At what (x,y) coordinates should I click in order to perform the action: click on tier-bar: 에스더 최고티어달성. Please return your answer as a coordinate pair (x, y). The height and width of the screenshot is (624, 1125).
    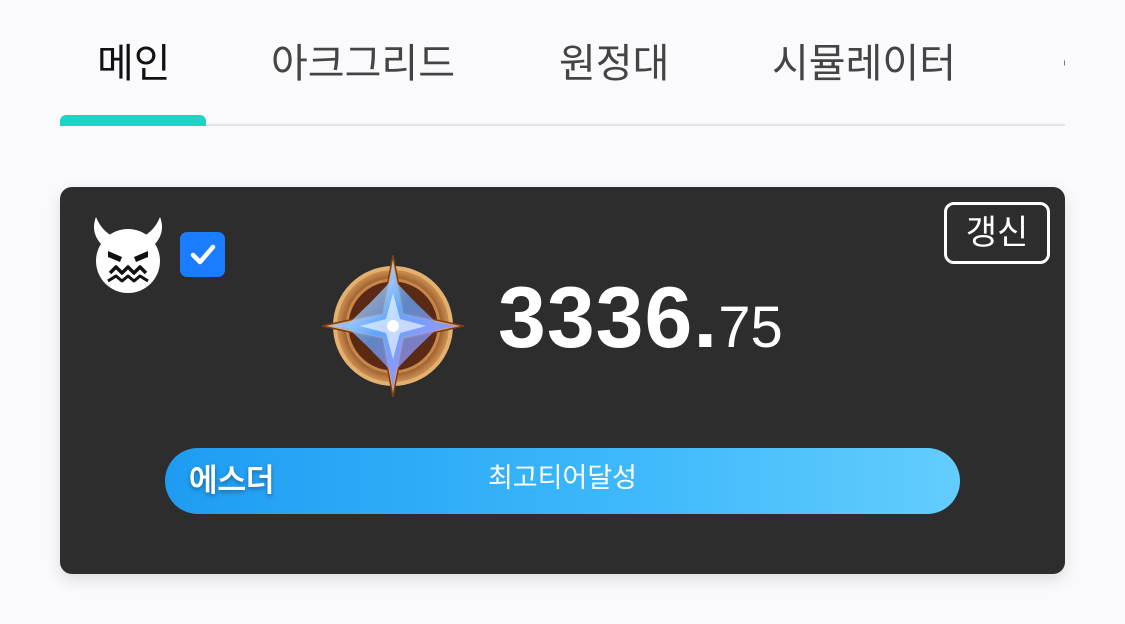
    Looking at the image, I should click on (562, 481).